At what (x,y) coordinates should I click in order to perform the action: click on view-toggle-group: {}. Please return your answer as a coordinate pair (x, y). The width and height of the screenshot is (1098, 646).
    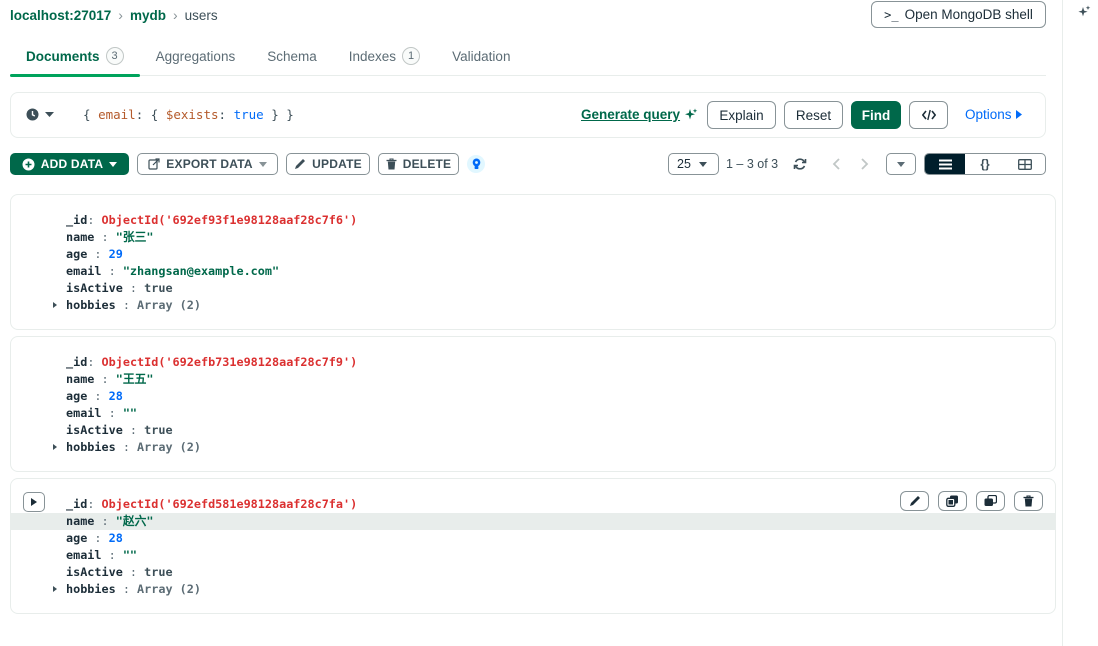
    Looking at the image, I should click on (985, 164).